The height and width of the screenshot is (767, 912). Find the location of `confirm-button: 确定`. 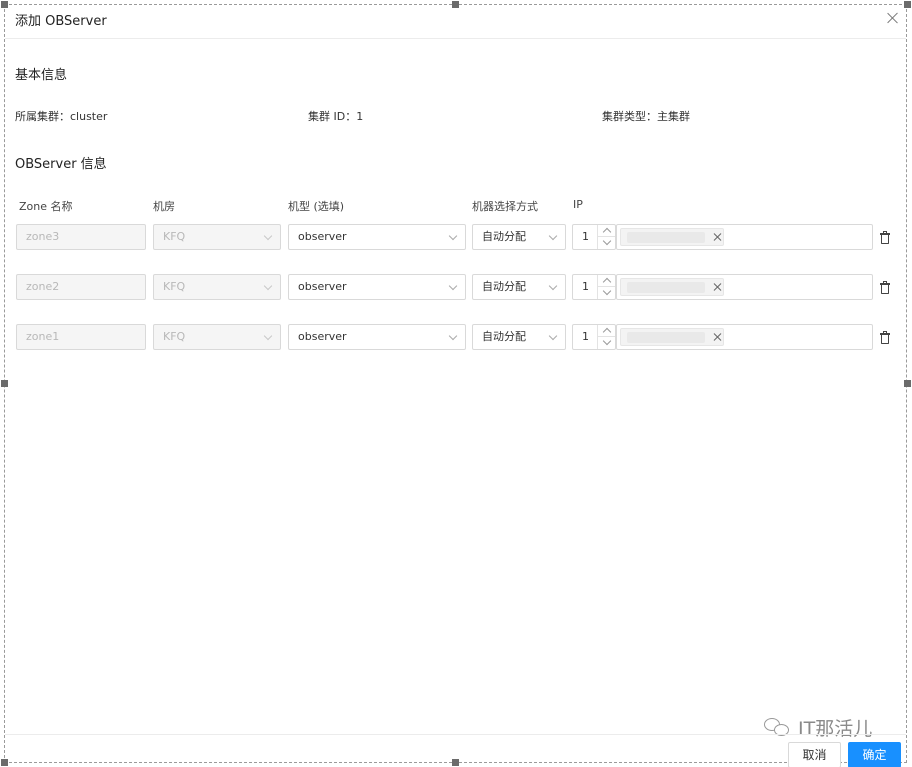

confirm-button: 确定 is located at coordinates (874, 754).